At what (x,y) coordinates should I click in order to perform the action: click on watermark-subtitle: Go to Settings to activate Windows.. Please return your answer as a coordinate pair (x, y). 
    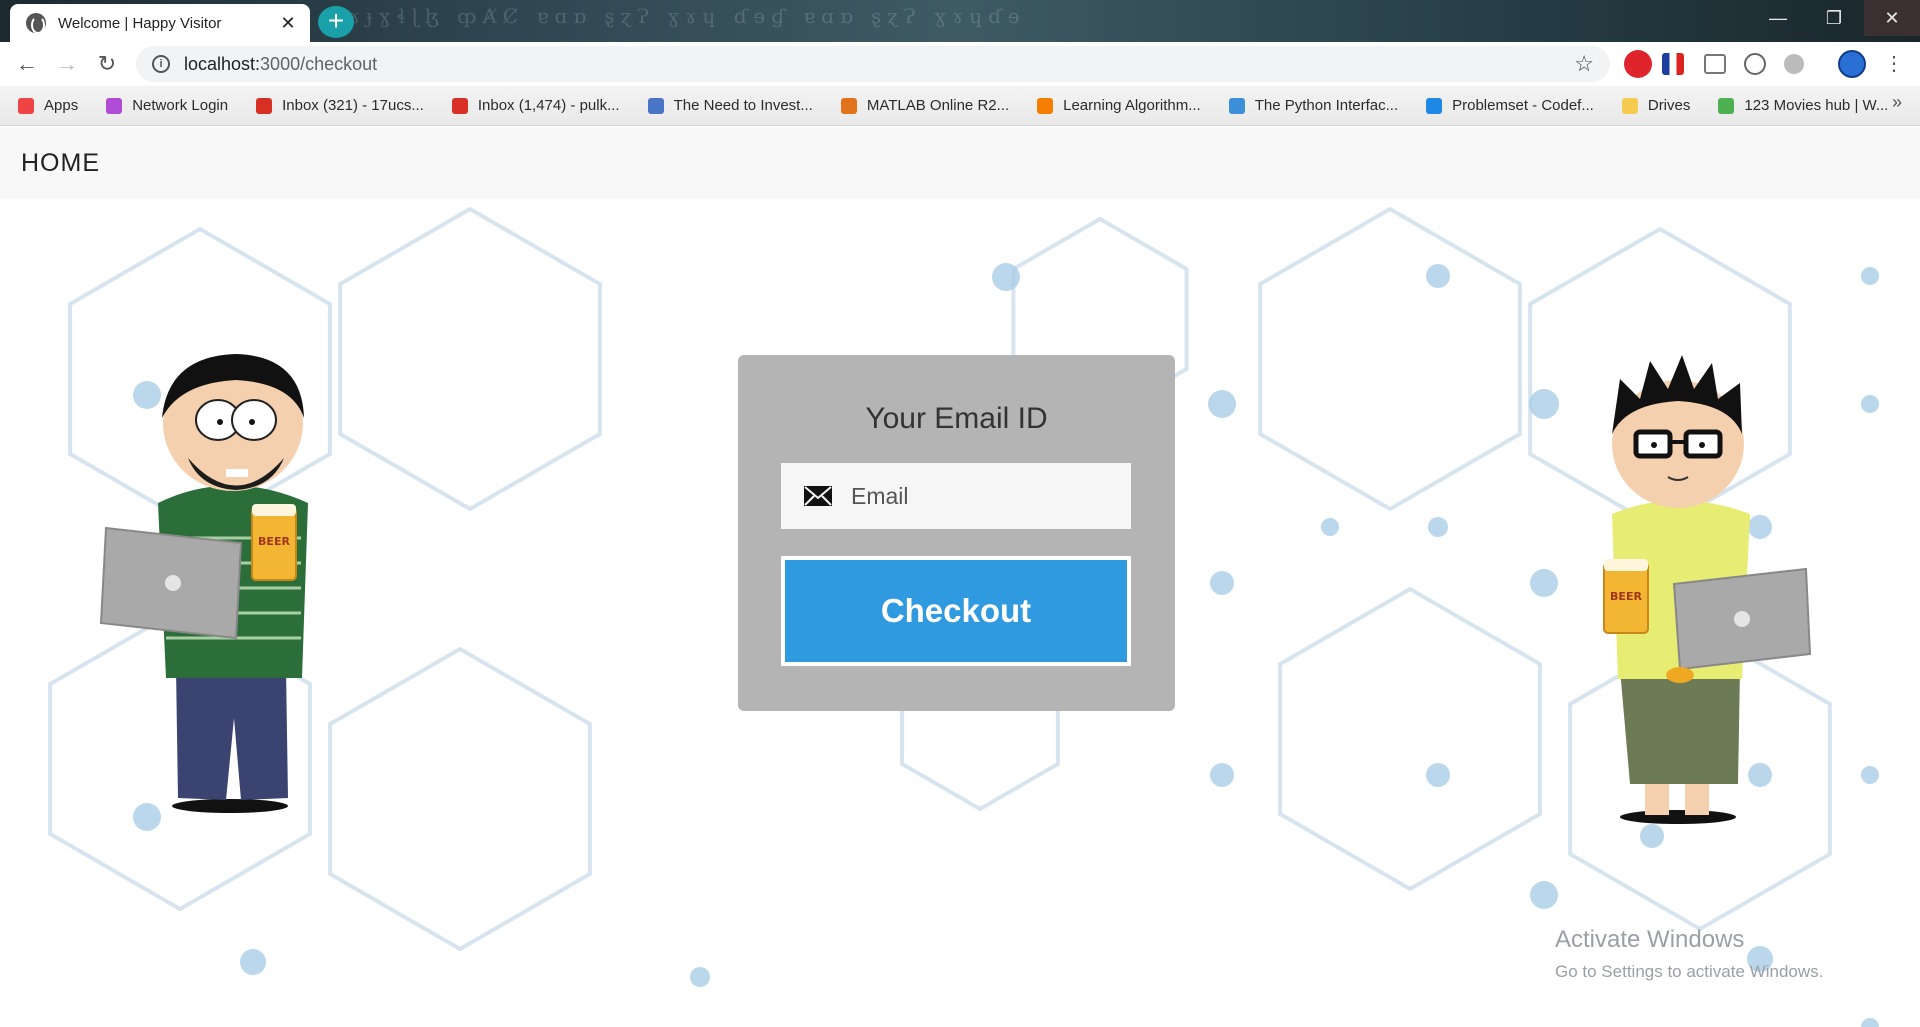
    Looking at the image, I should click on (1689, 971).